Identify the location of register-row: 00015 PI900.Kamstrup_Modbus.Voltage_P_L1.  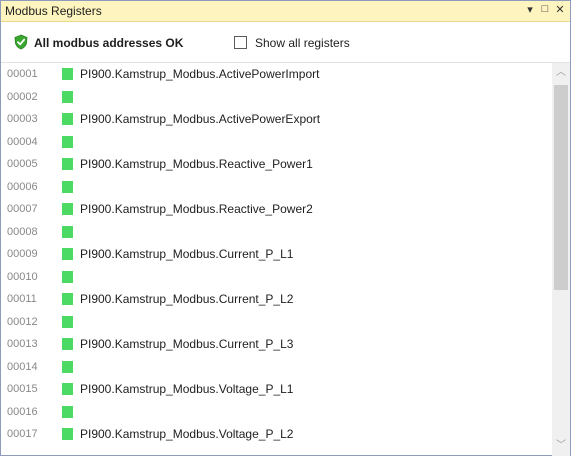
(276, 389).